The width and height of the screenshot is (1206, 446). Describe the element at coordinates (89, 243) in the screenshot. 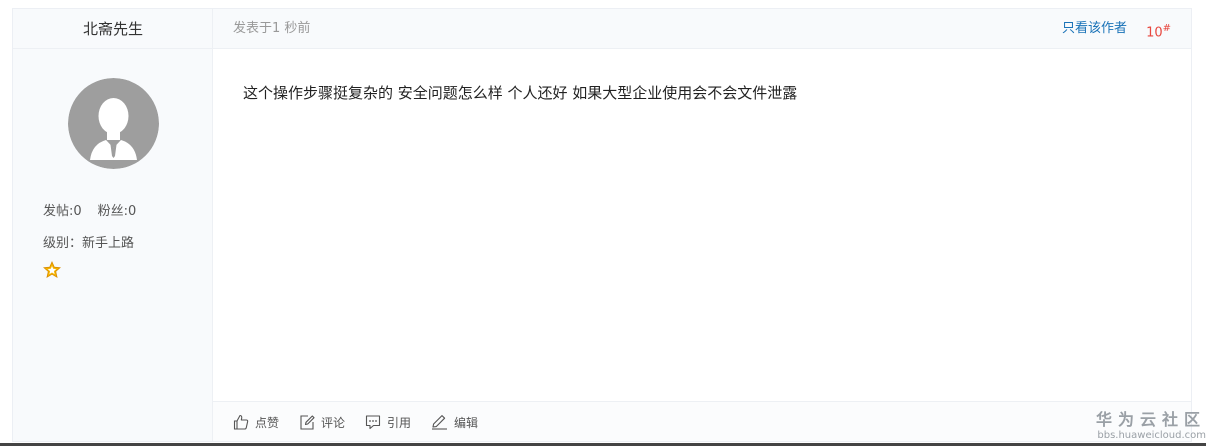

I see `author-level: 级别：新手上路` at that location.